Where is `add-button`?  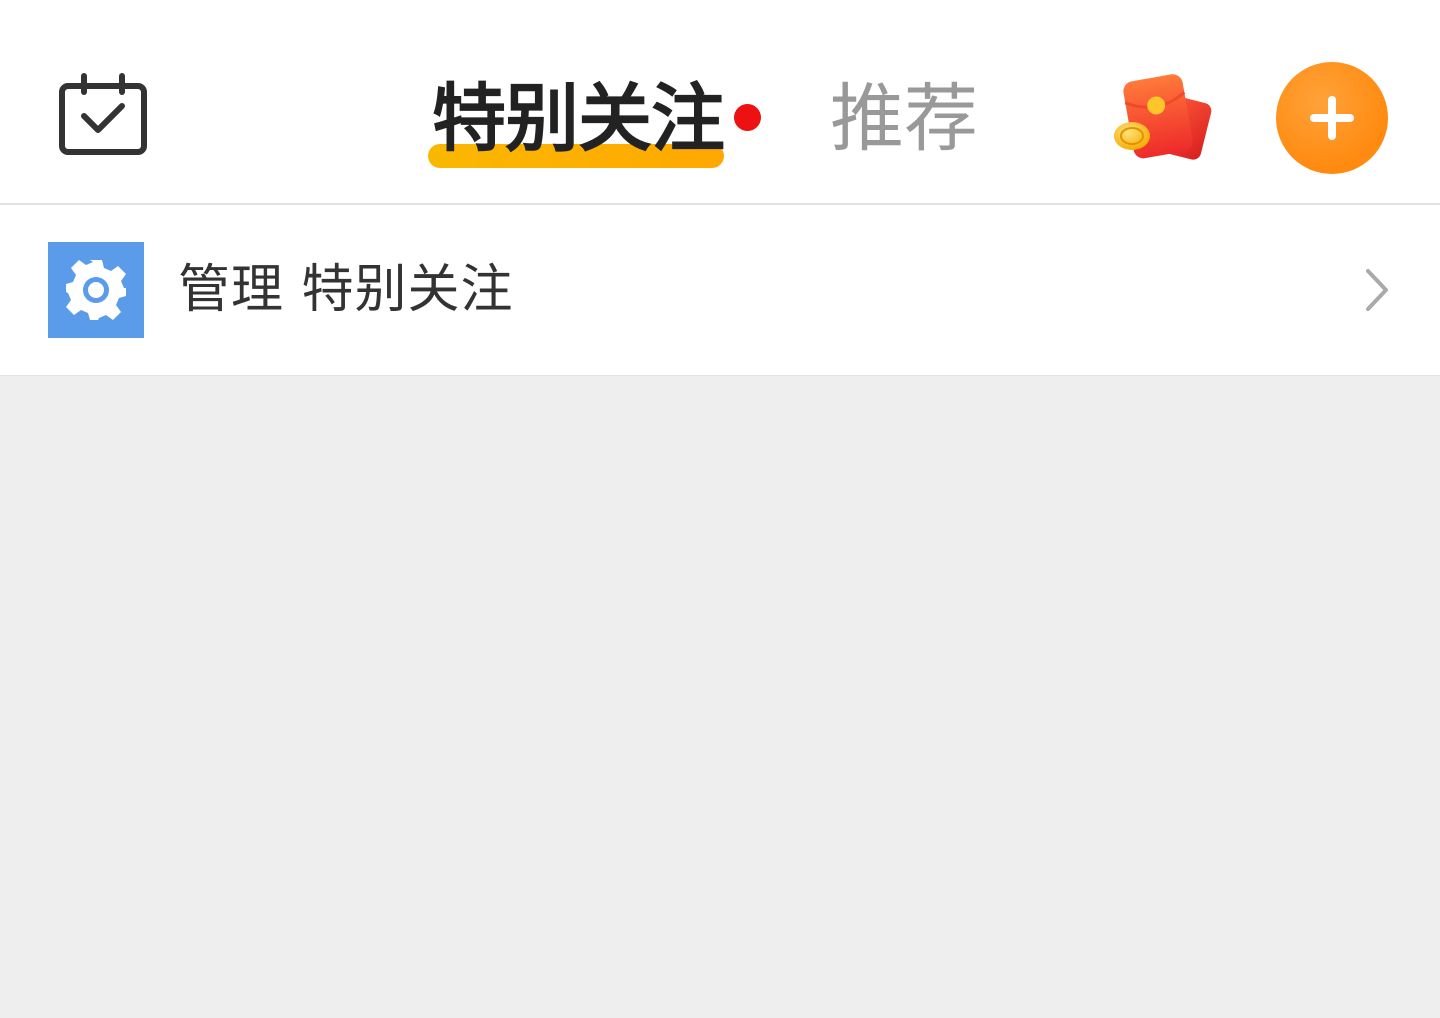 add-button is located at coordinates (1332, 118).